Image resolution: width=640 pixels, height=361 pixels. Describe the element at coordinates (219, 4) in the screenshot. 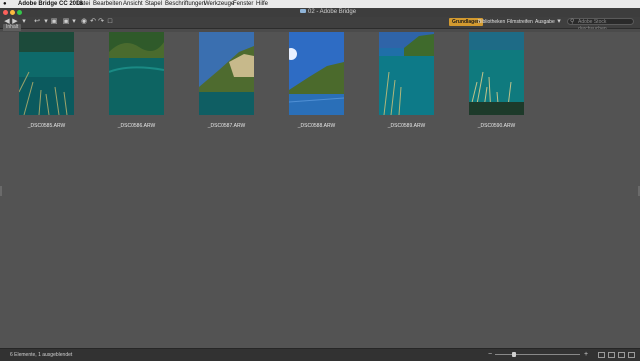

I see `menu-werkzeuge: Werkzeuge` at that location.